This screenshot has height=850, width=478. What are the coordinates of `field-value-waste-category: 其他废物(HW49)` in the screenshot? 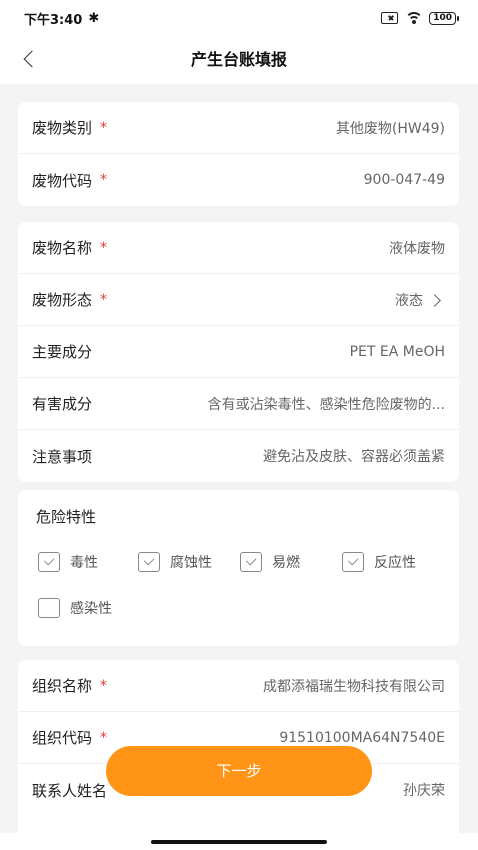 It's located at (390, 128).